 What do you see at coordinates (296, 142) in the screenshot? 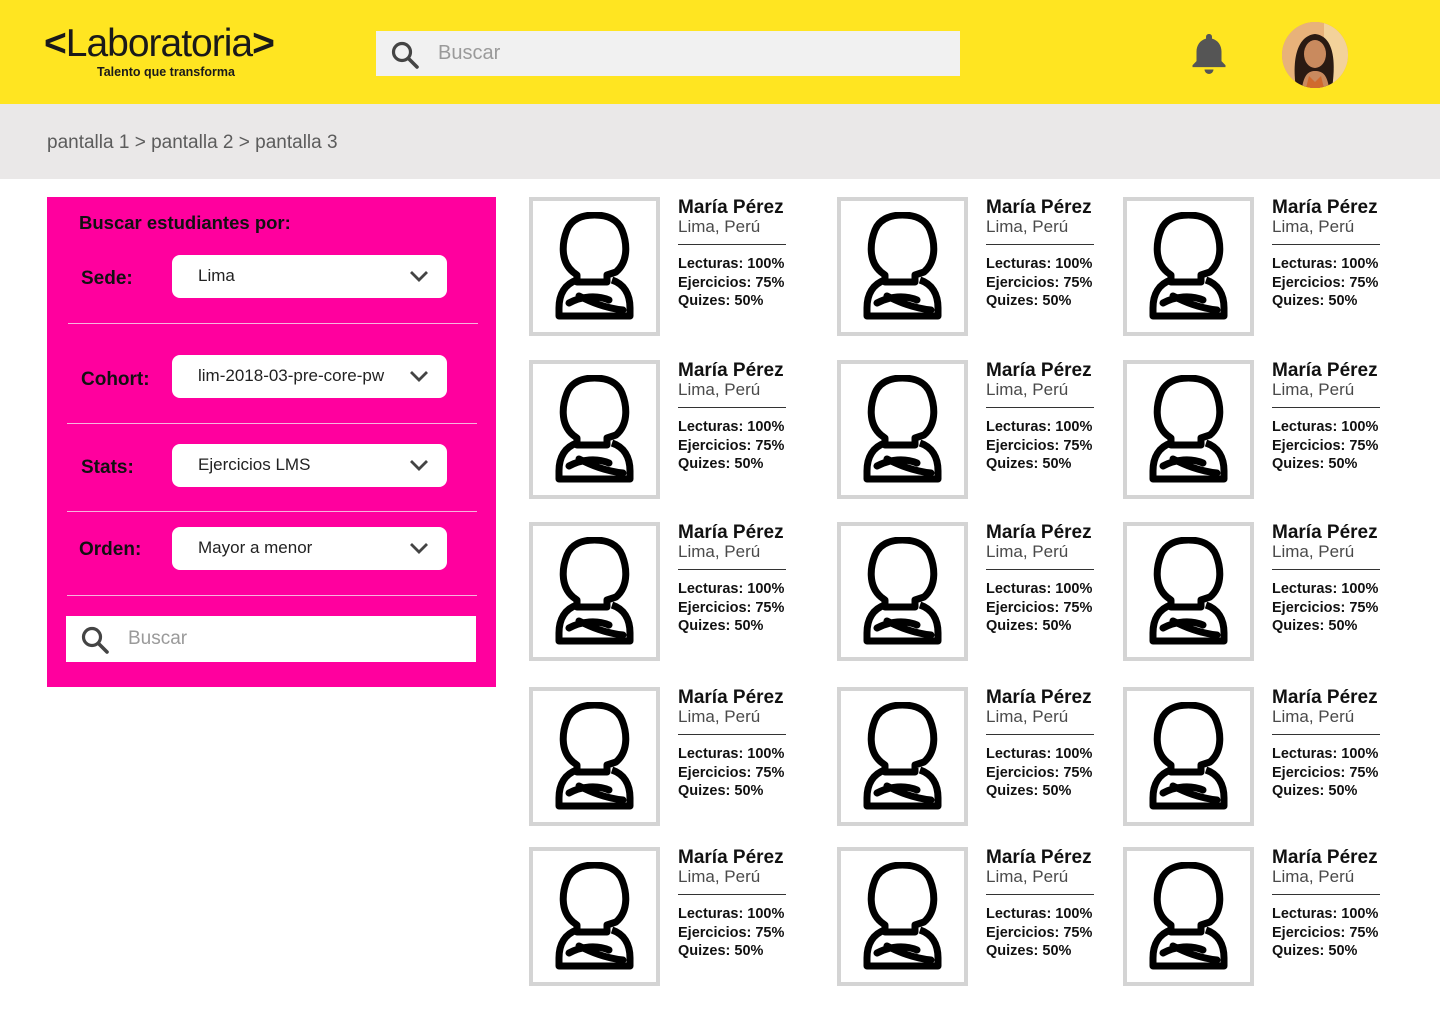
I see `breadcrumb-item-3: pantalla 3` at bounding box center [296, 142].